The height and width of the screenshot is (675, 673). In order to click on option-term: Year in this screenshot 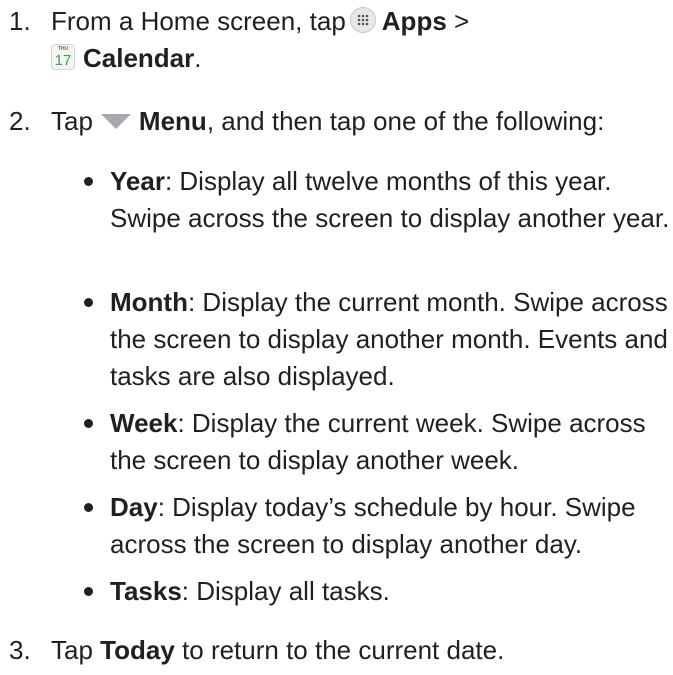, I will do `click(137, 181)`.